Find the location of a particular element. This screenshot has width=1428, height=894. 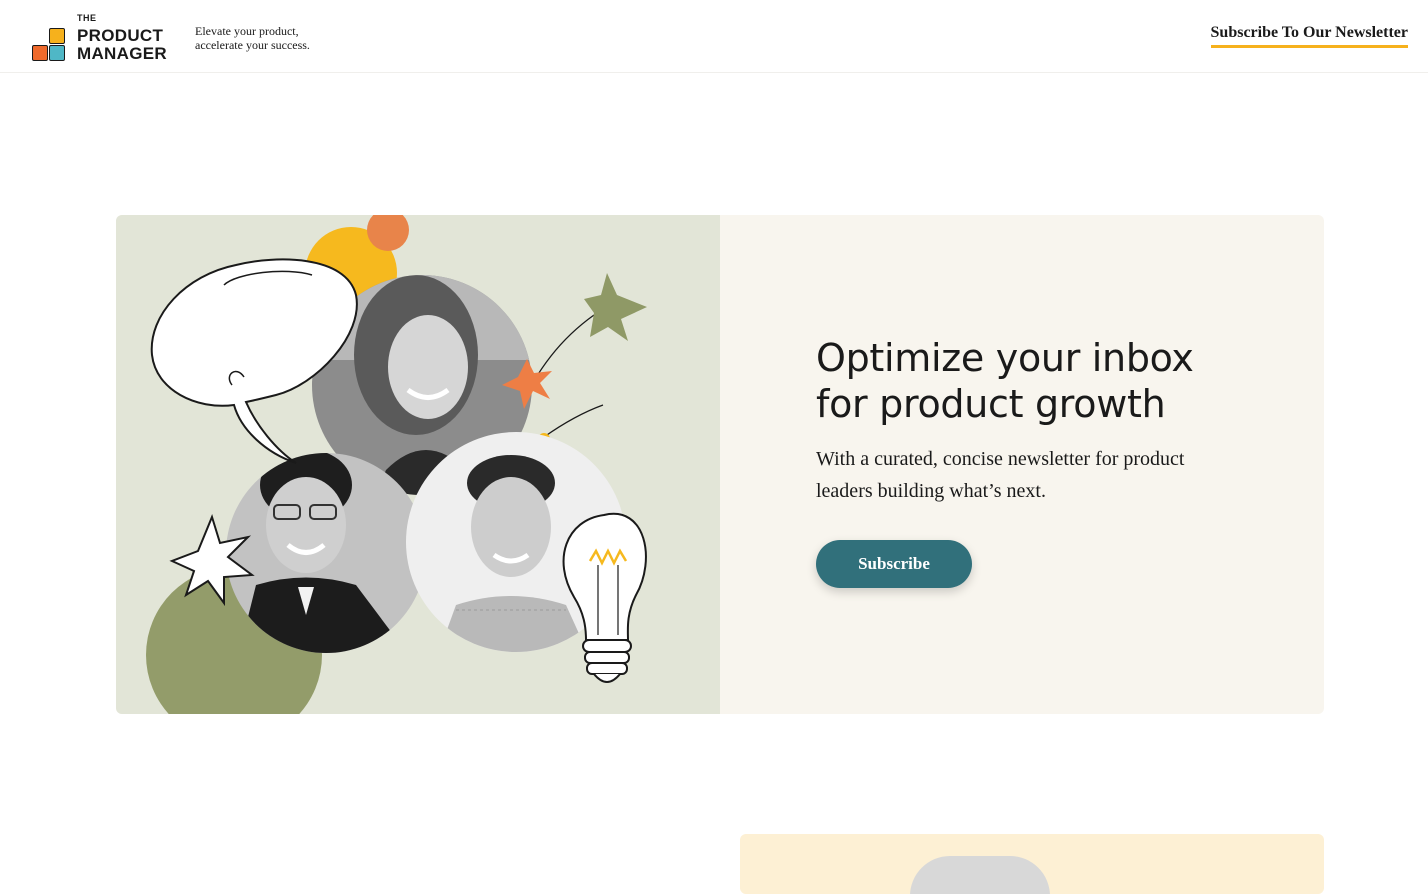

newsletter-subscribe-link: Subscribe To Our Newsletter is located at coordinates (1309, 36).